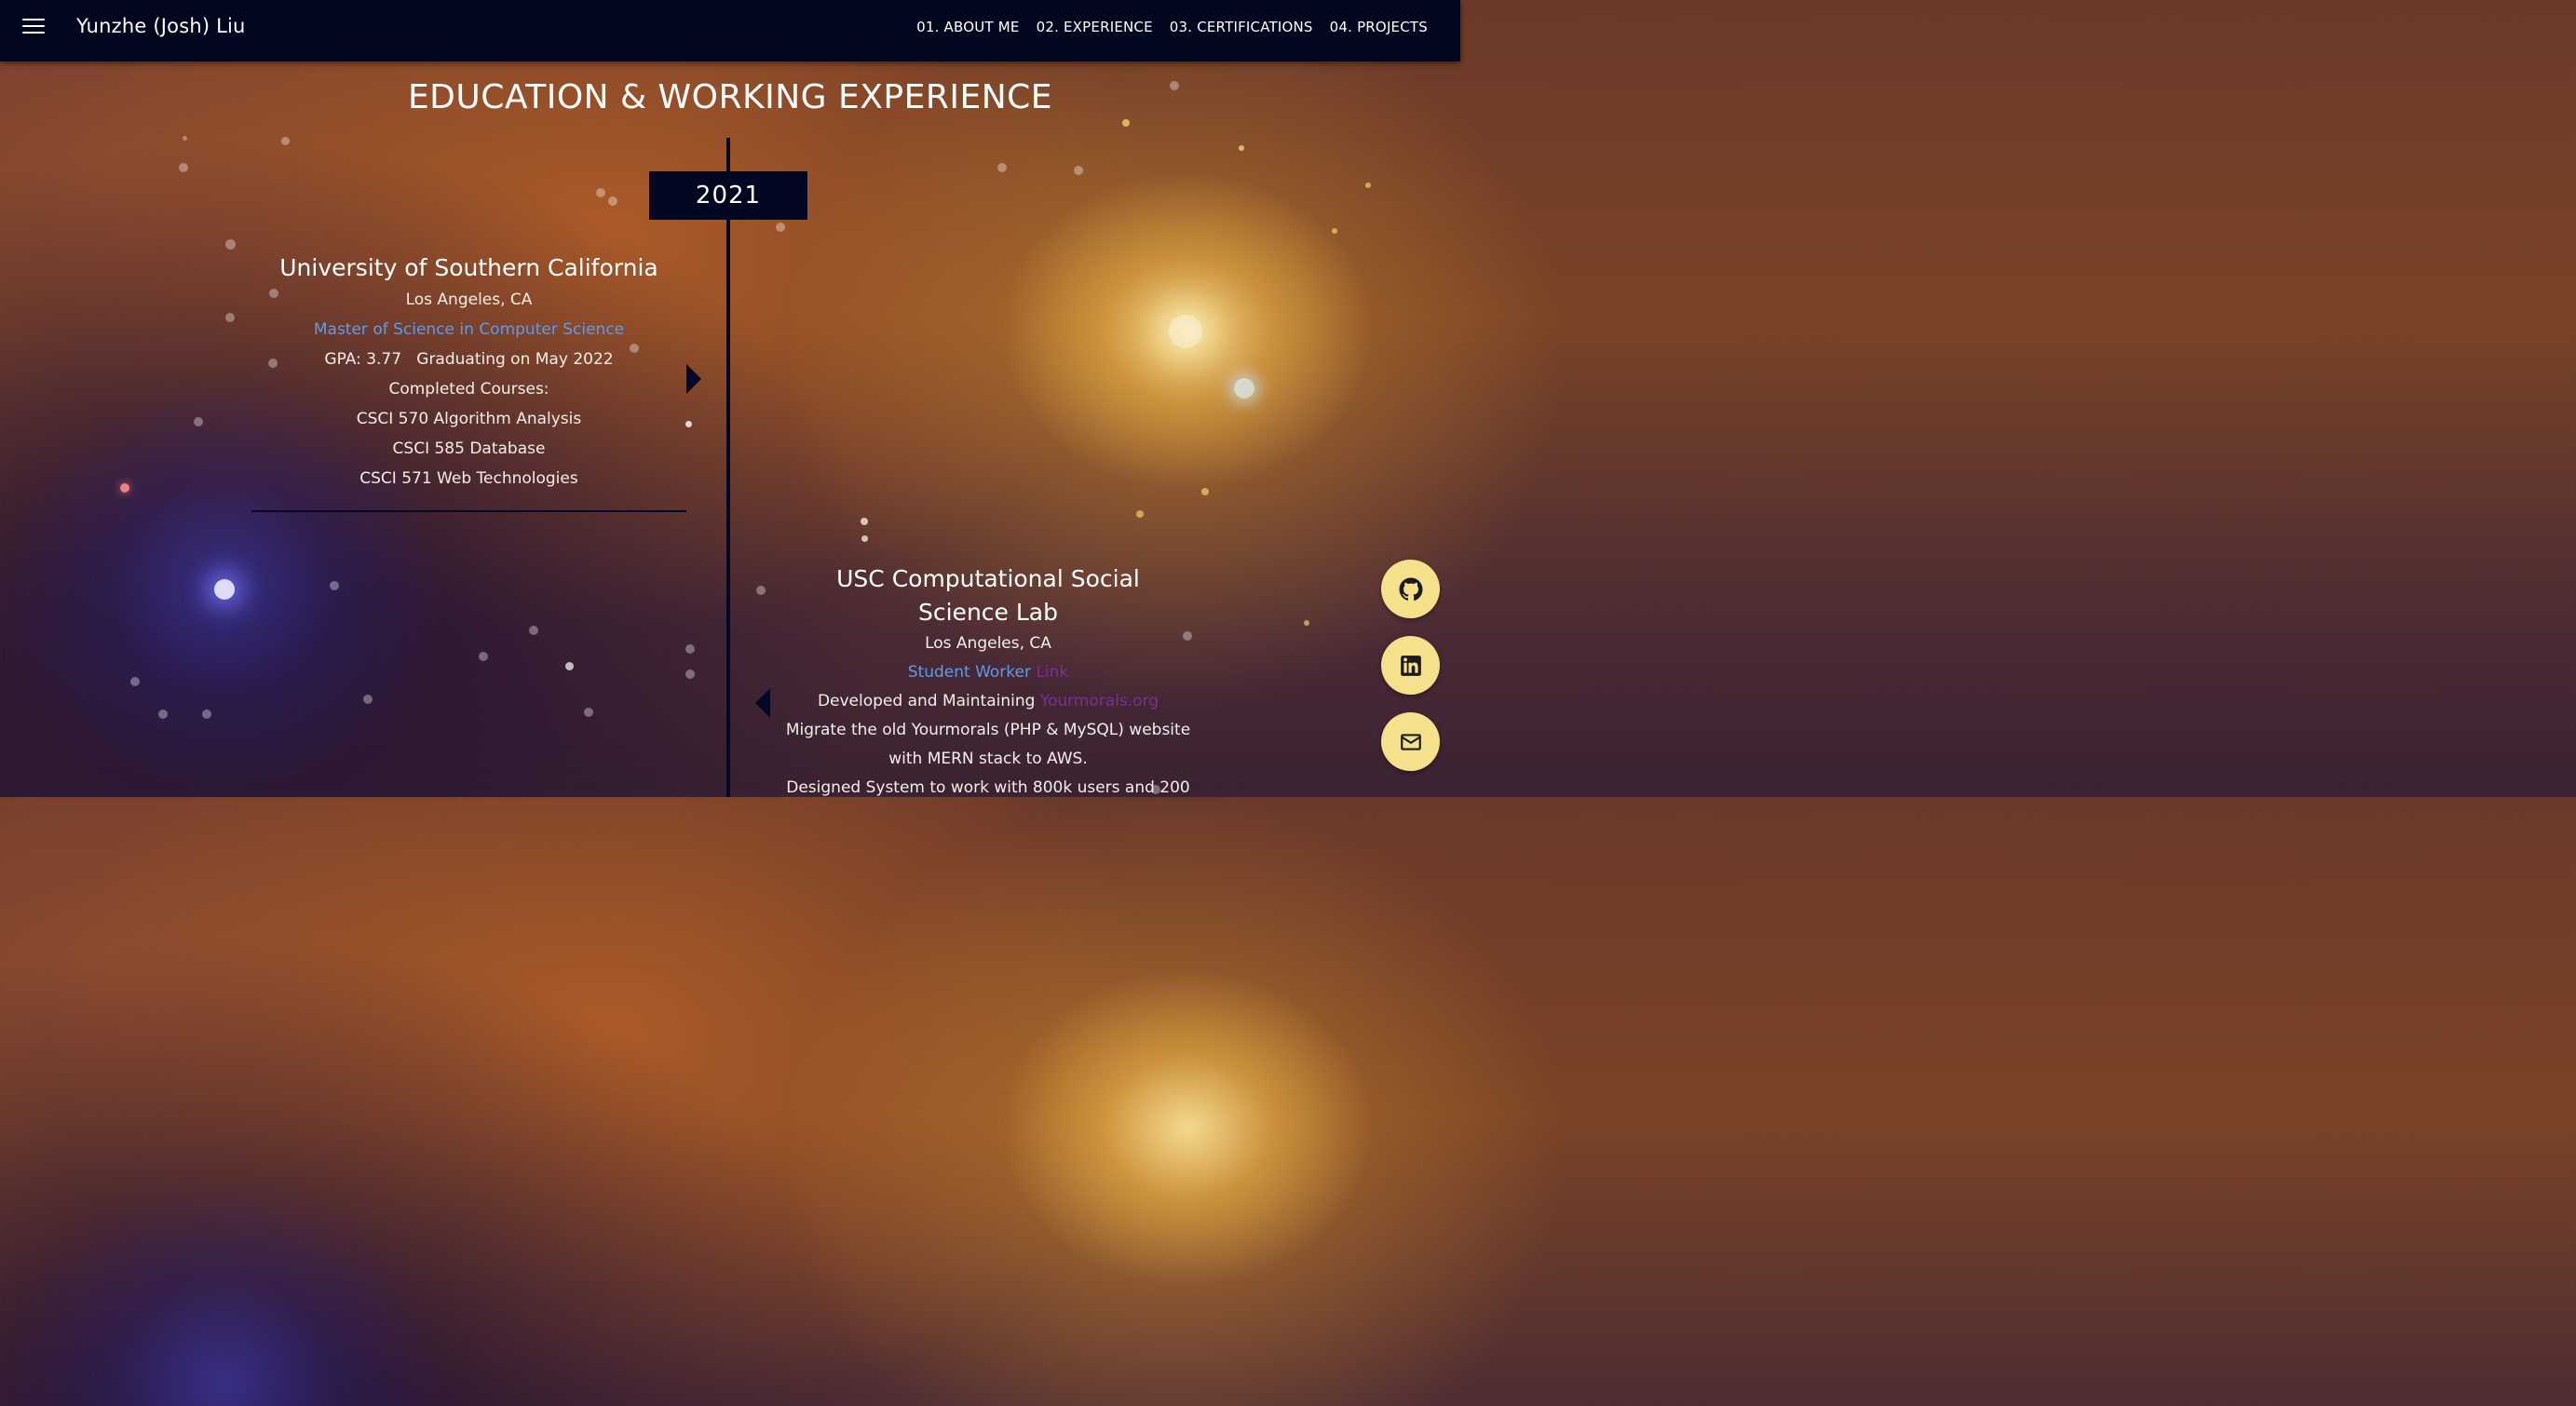  I want to click on role-external-link: Link, so click(1052, 673).